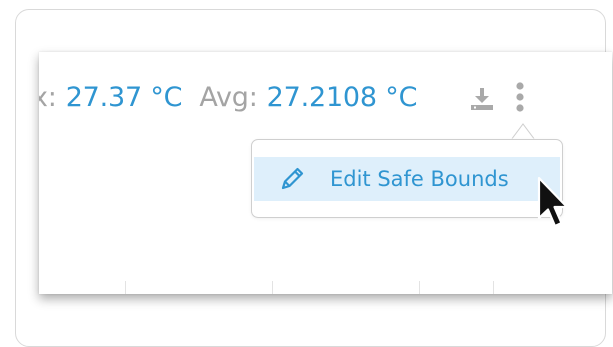 Image resolution: width=613 pixels, height=347 pixels. What do you see at coordinates (482, 98) in the screenshot?
I see `download-icon` at bounding box center [482, 98].